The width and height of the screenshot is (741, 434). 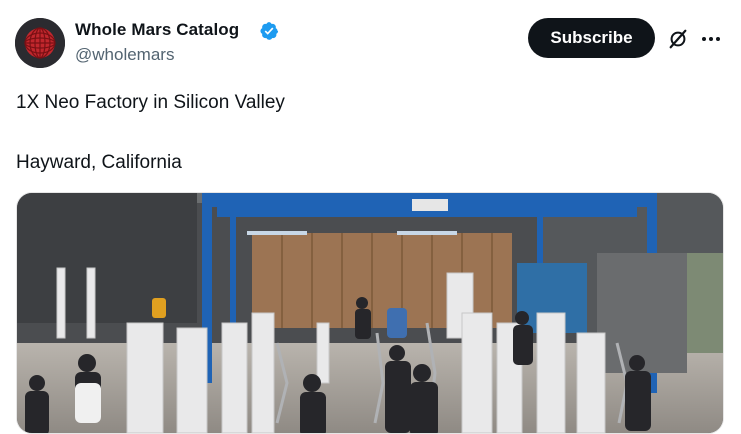 What do you see at coordinates (124, 55) in the screenshot?
I see `author-handle: @wholemars` at bounding box center [124, 55].